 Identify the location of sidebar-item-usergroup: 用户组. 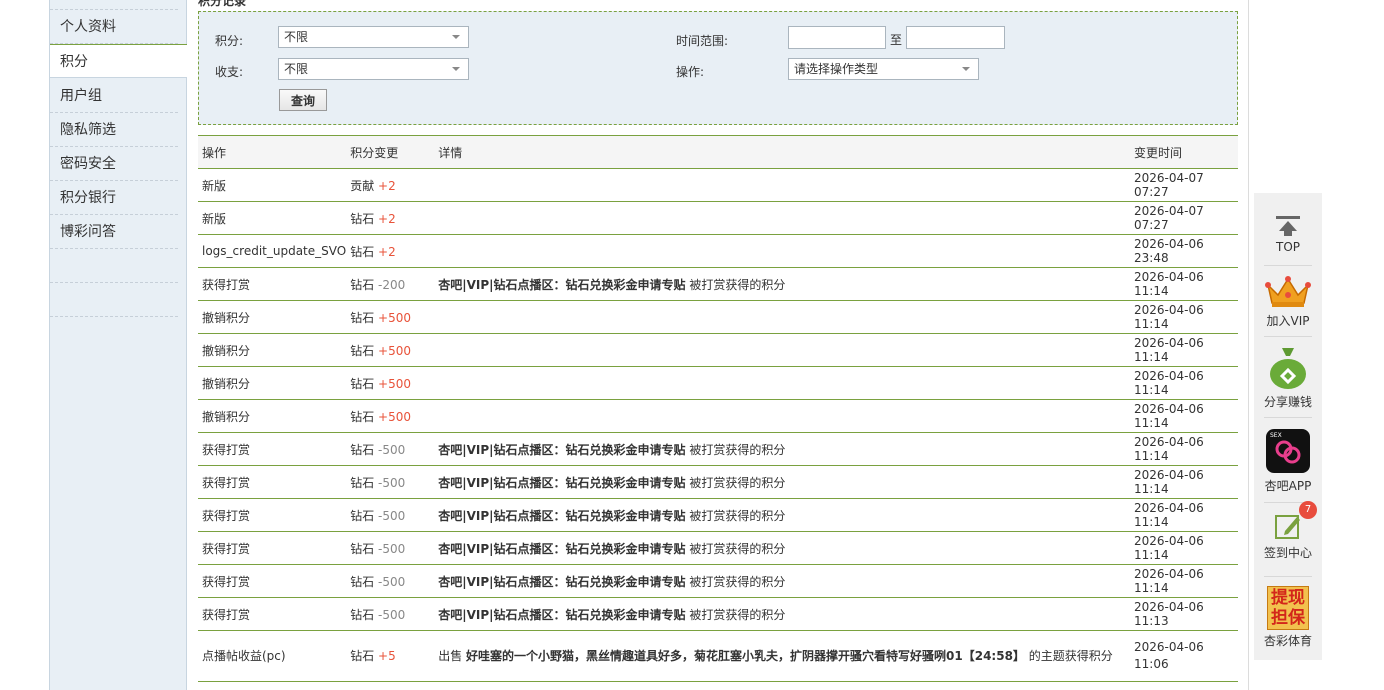
(114, 96).